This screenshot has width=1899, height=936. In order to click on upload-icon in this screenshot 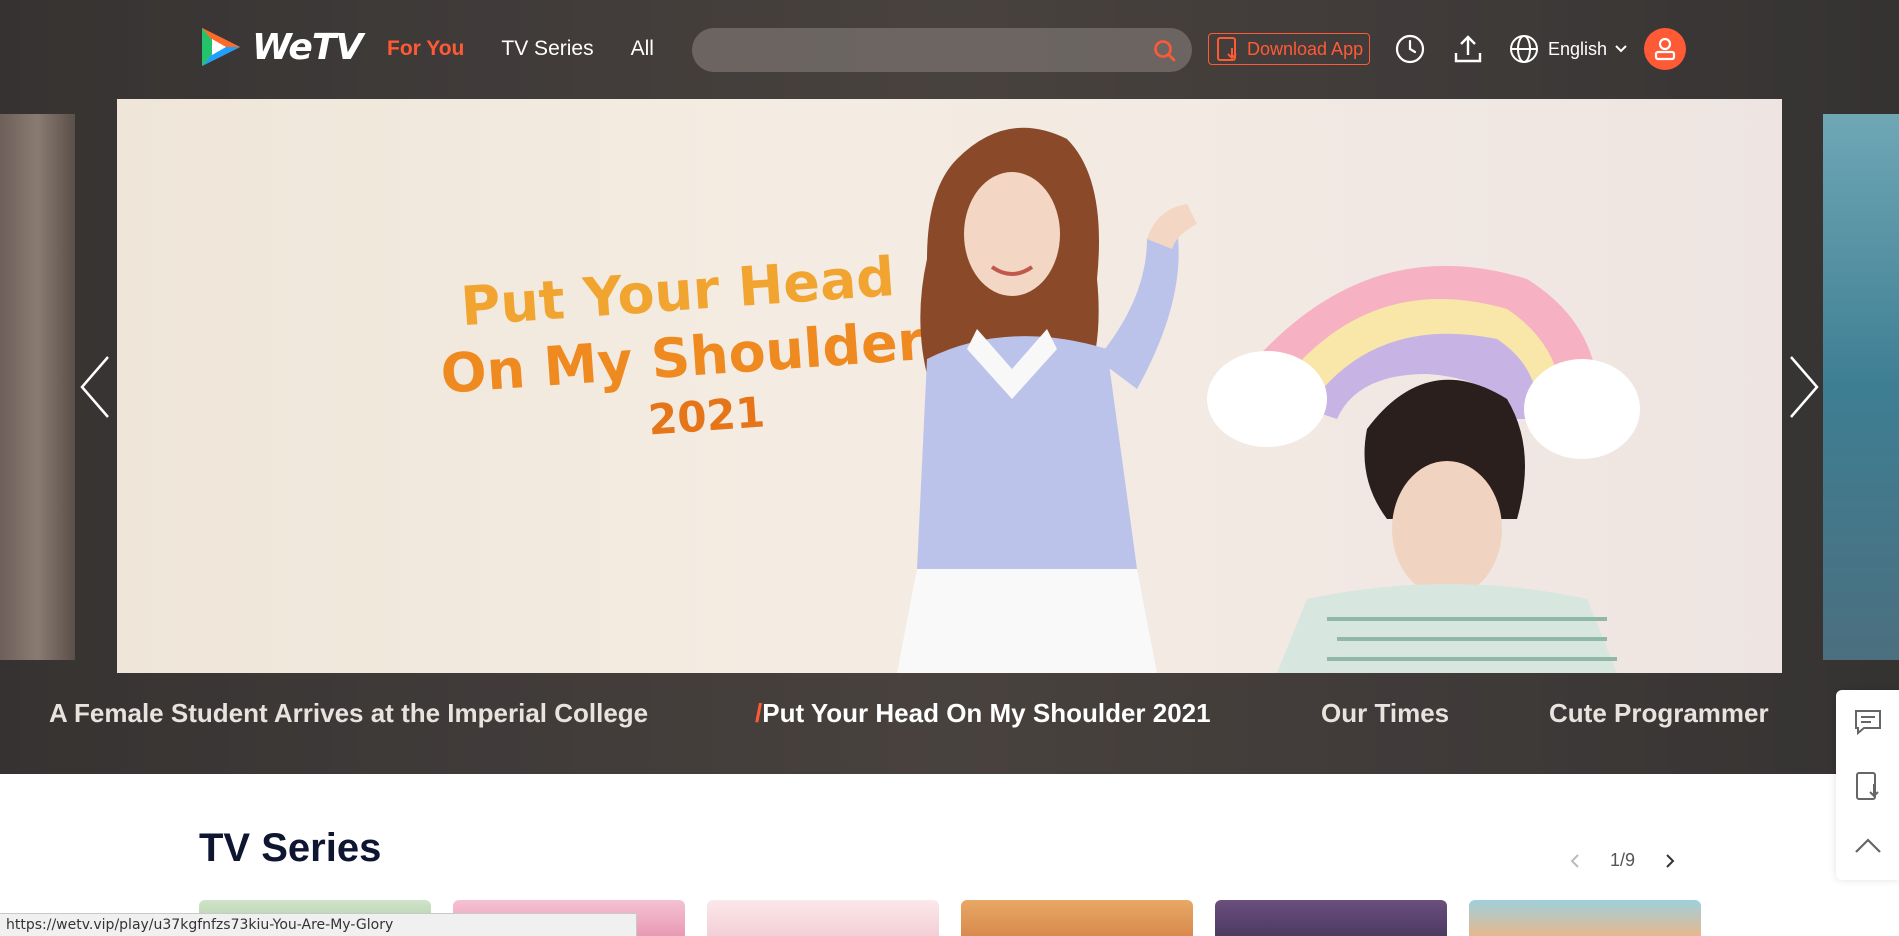, I will do `click(1468, 49)`.